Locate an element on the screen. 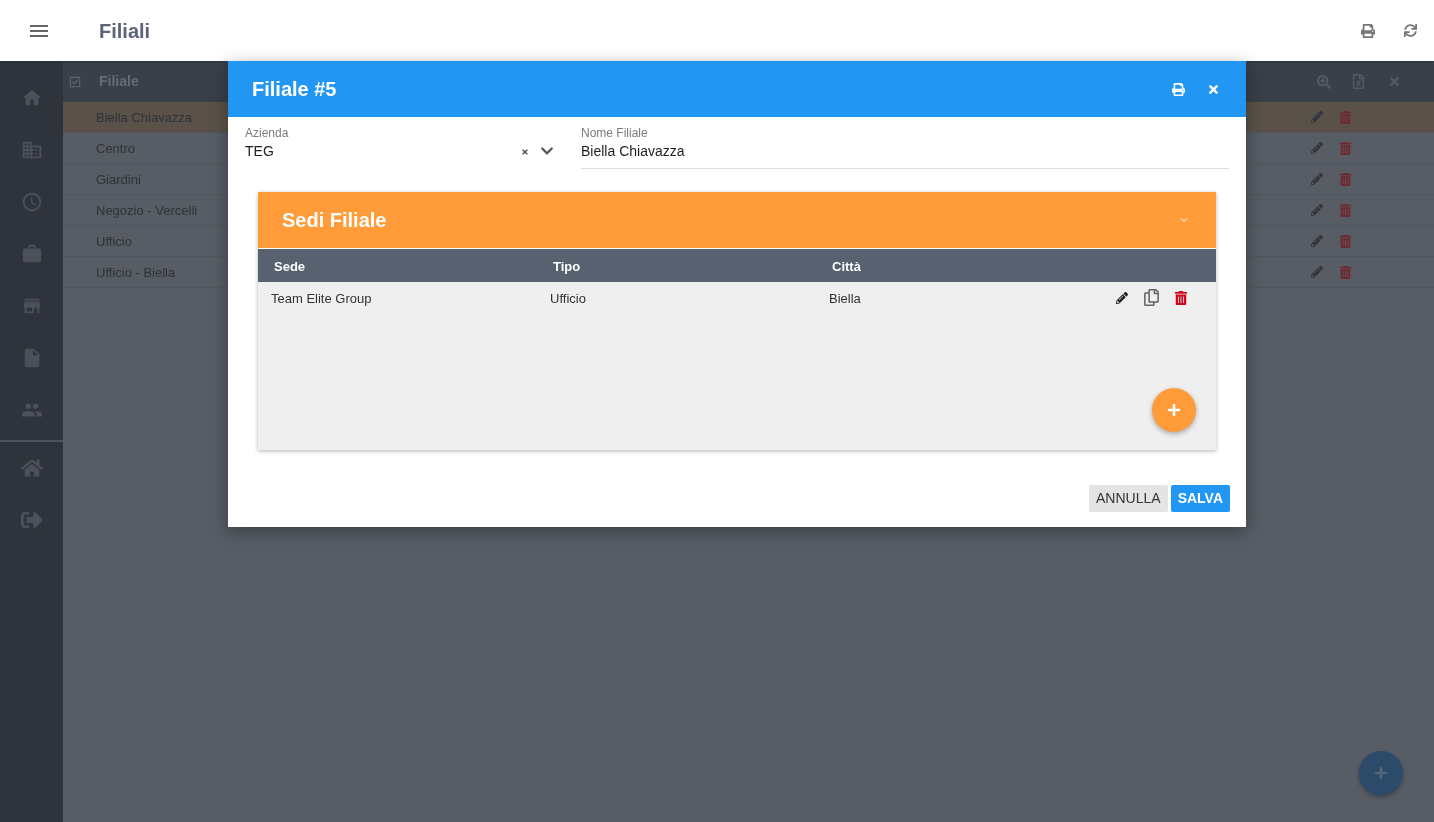 The height and width of the screenshot is (822, 1434). field-value: Biella Chiavazza is located at coordinates (633, 151).